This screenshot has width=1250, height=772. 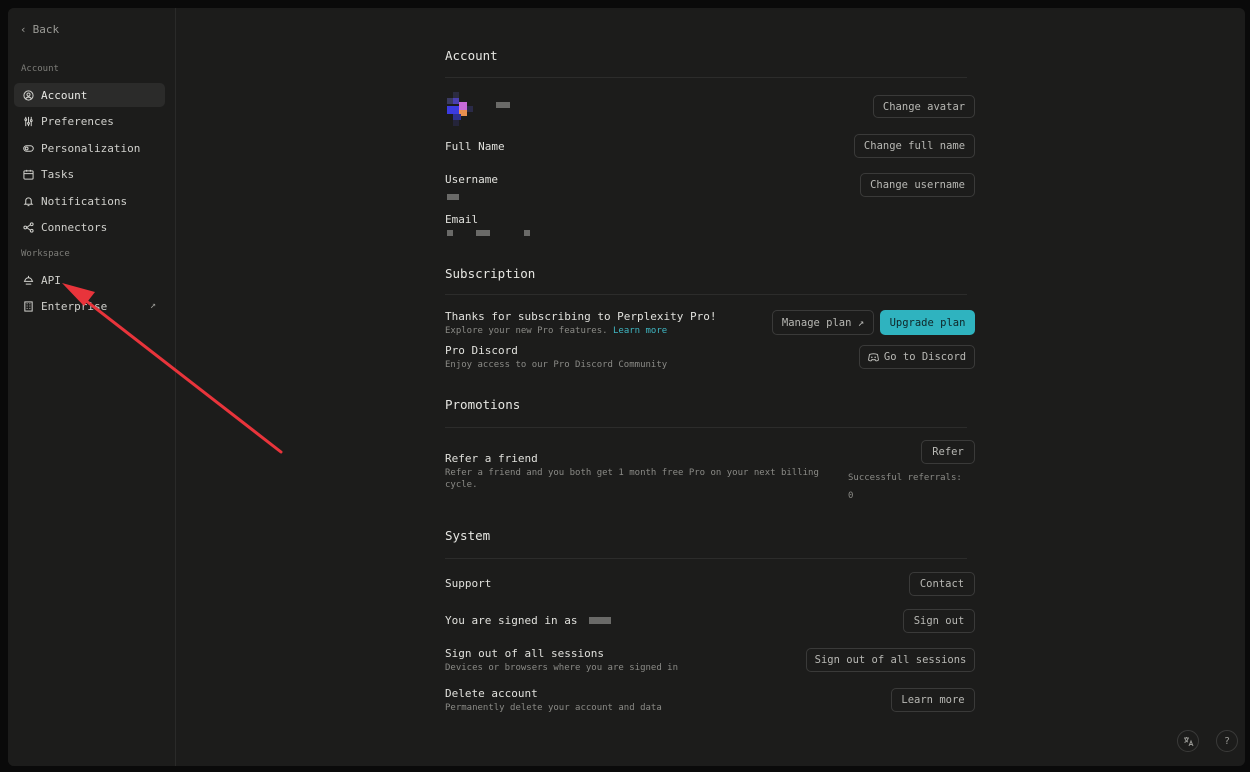 I want to click on sidebar-item-api: API, so click(x=89, y=280).